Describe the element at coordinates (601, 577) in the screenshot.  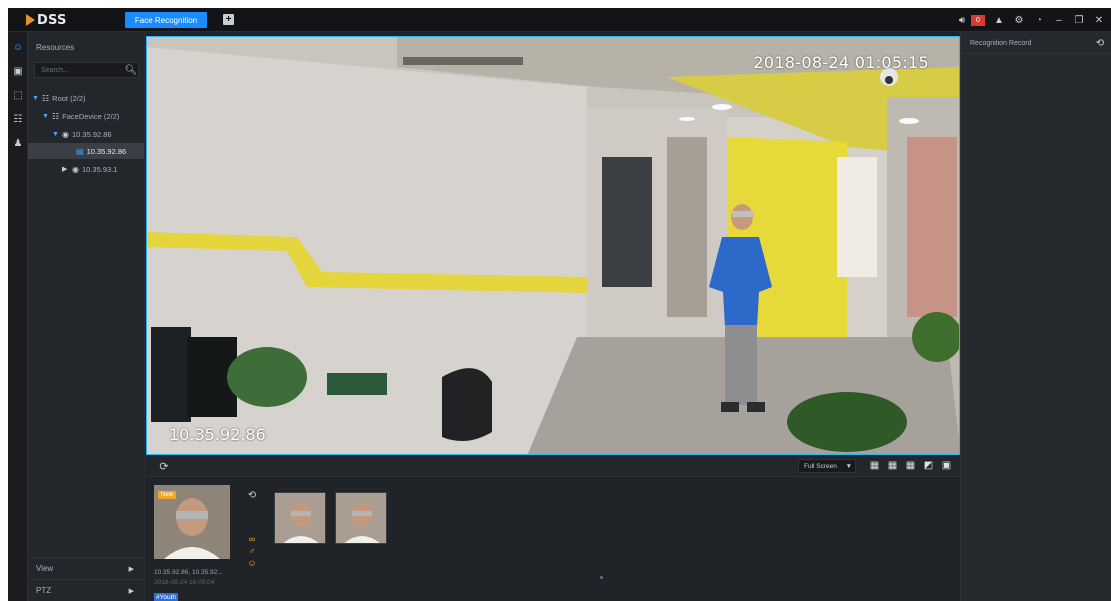
I see `pager-dot` at that location.